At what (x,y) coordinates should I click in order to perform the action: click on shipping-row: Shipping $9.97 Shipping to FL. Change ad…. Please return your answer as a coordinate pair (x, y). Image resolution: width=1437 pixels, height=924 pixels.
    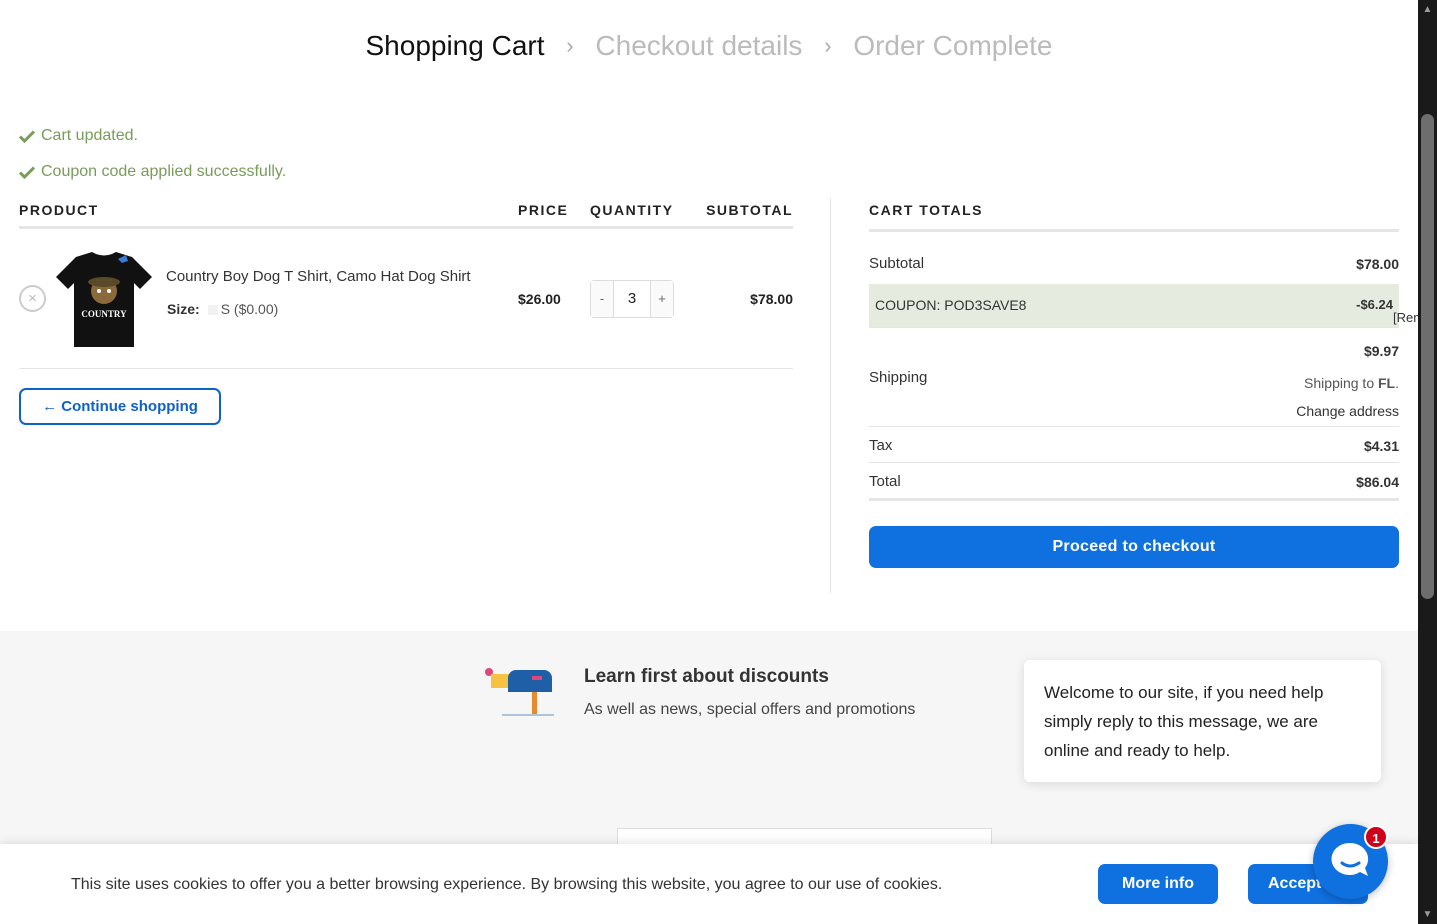
    Looking at the image, I should click on (1134, 377).